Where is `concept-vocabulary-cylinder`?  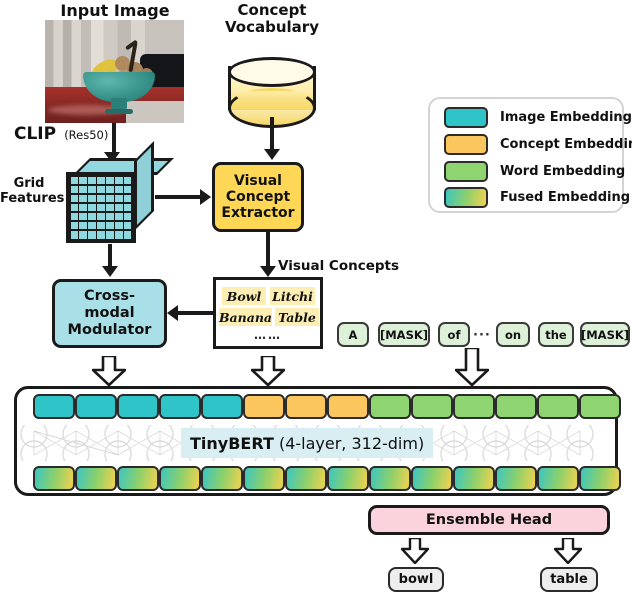 concept-vocabulary-cylinder is located at coordinates (272, 92).